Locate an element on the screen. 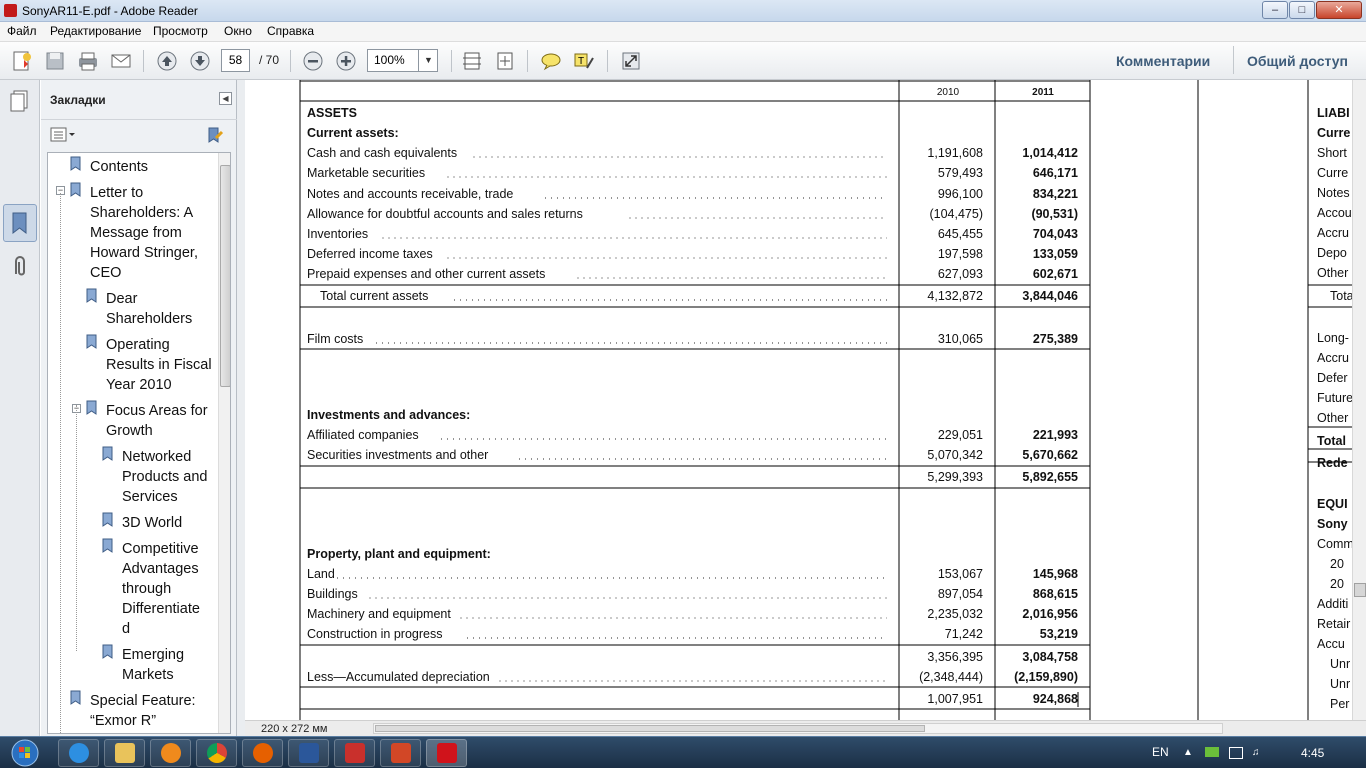  network-tray-icon is located at coordinates (1212, 752).